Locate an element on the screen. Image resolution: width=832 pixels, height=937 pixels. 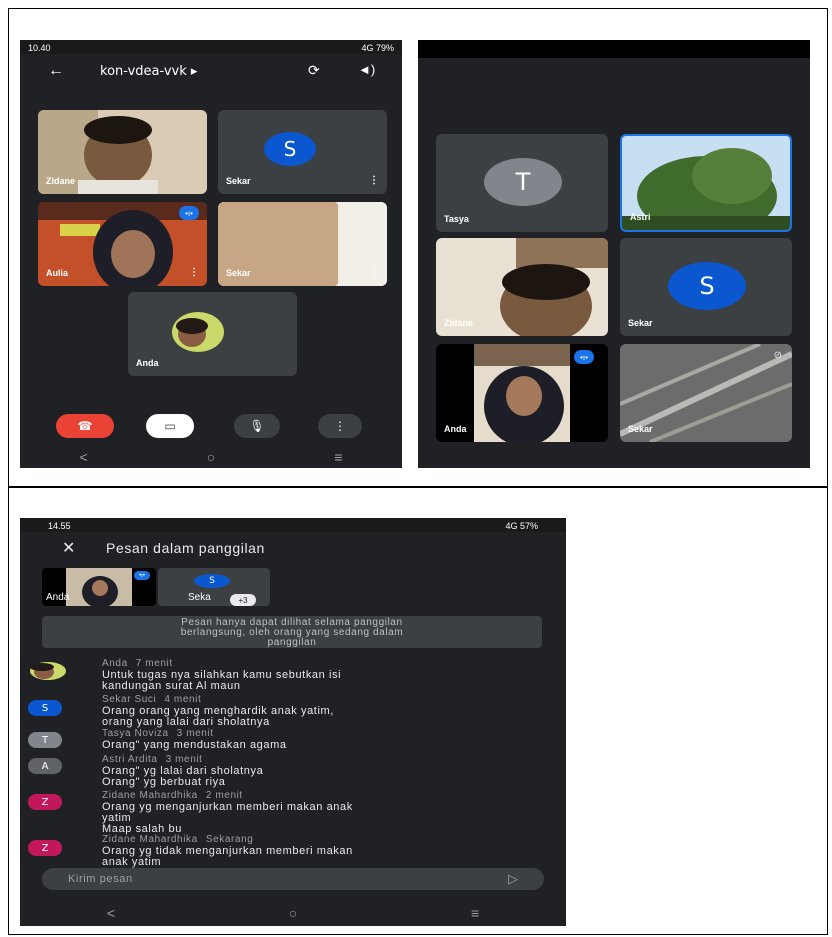
tile-name: Tasya is located at coordinates (456, 219).